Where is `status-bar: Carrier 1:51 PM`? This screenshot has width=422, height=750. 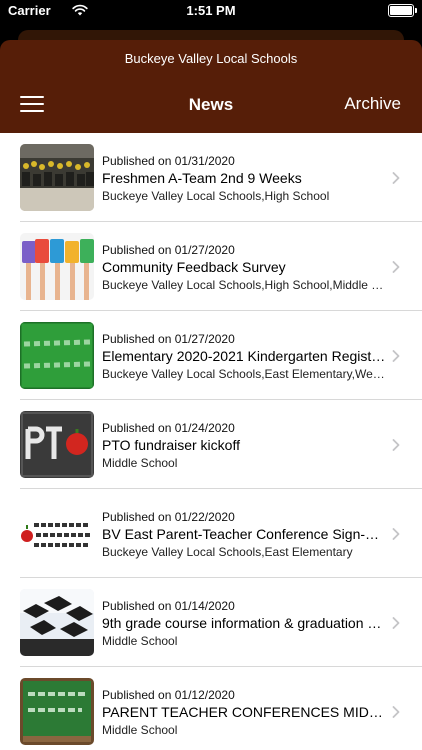 status-bar: Carrier 1:51 PM is located at coordinates (211, 11).